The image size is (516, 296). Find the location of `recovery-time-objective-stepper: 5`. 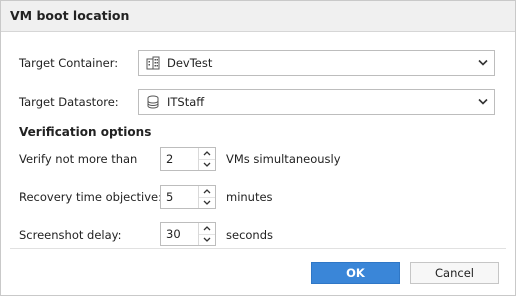

recovery-time-objective-stepper: 5 is located at coordinates (188, 197).